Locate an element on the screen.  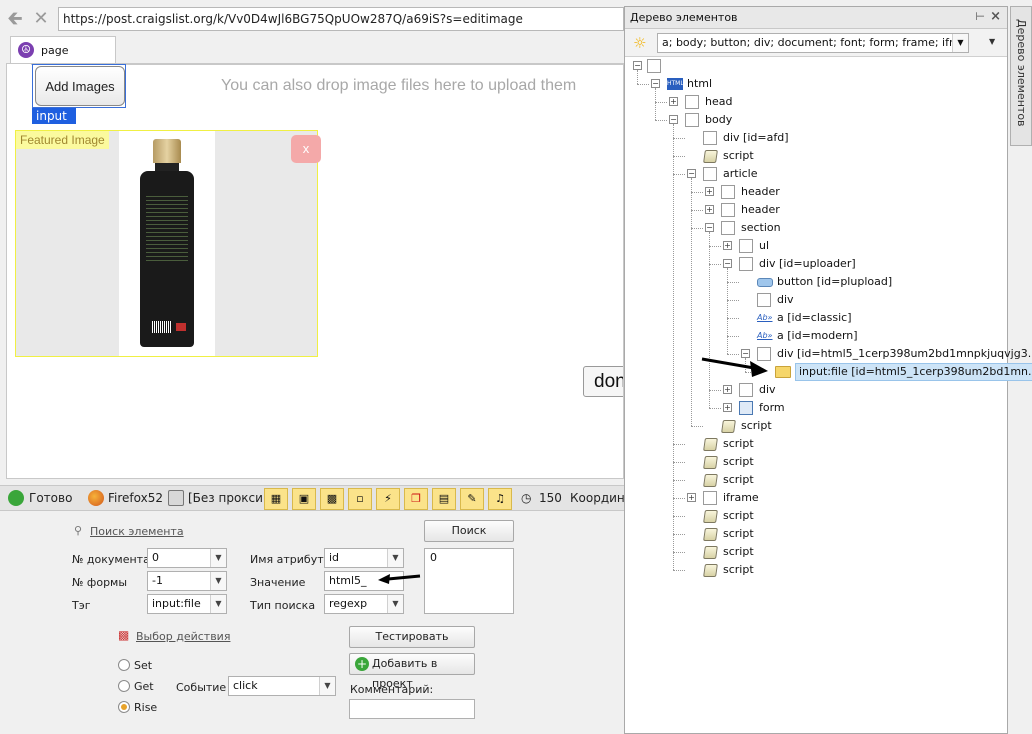
add-images-button: Add Images is located at coordinates (80, 86).